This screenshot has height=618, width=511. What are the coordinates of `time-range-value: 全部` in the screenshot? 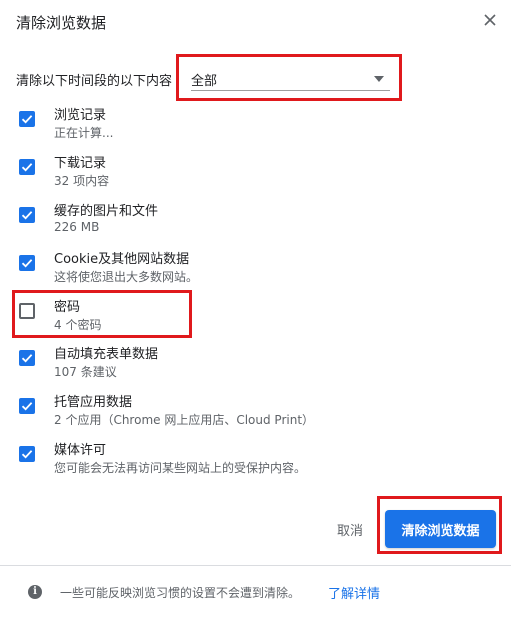 It's located at (204, 81).